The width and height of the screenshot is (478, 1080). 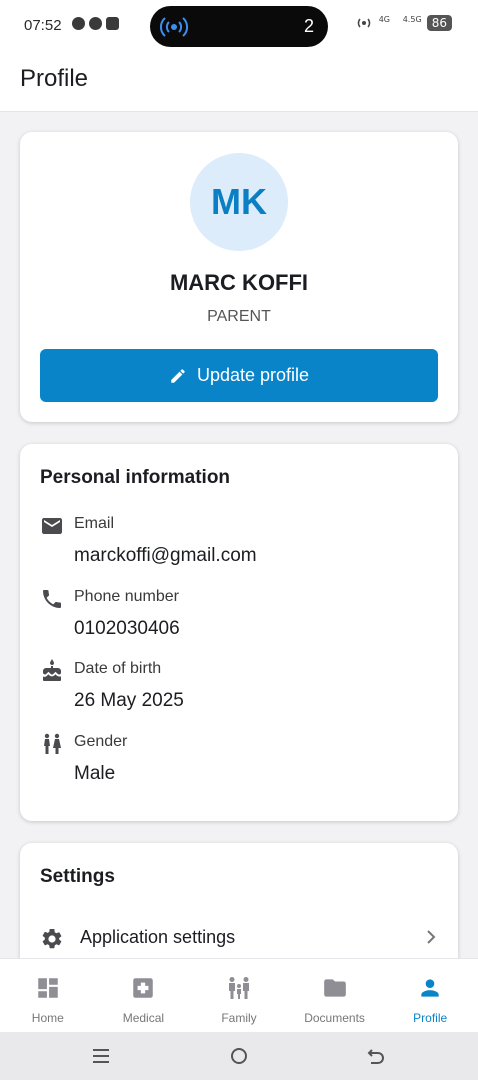 What do you see at coordinates (239, 82) in the screenshot?
I see `app-bar: Profile` at bounding box center [239, 82].